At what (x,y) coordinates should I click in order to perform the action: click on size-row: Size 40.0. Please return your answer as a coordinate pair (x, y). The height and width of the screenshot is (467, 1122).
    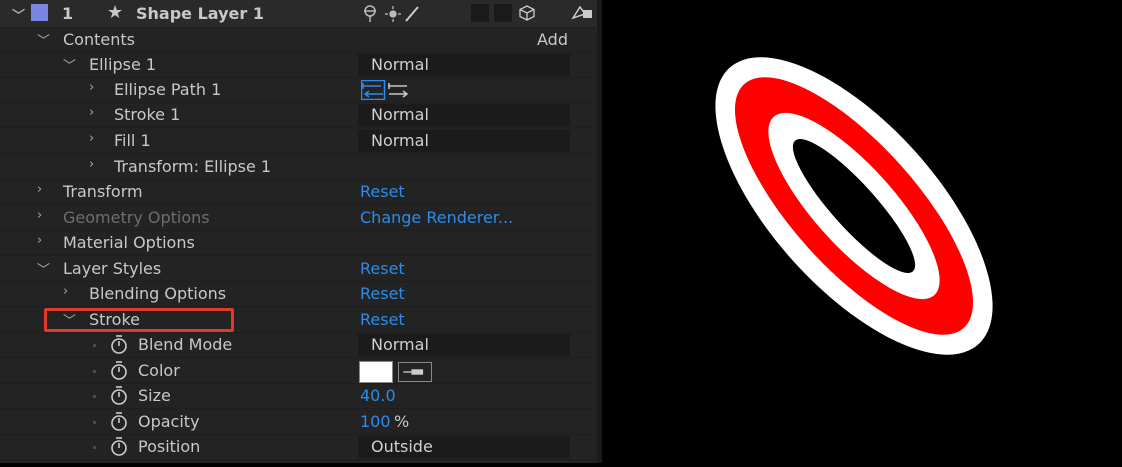
    Looking at the image, I should click on (298, 396).